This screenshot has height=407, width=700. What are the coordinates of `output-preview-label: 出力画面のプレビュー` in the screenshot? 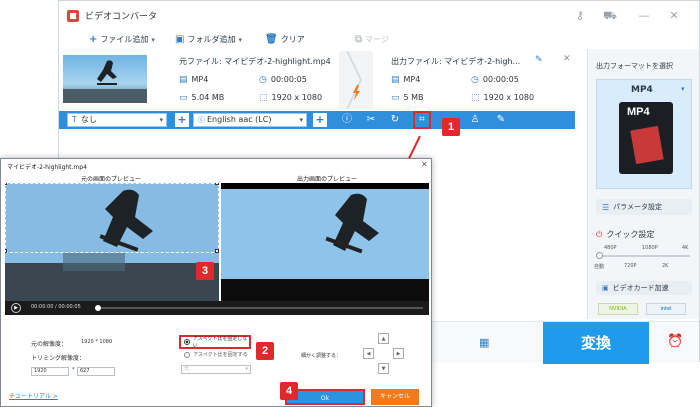 It's located at (327, 179).